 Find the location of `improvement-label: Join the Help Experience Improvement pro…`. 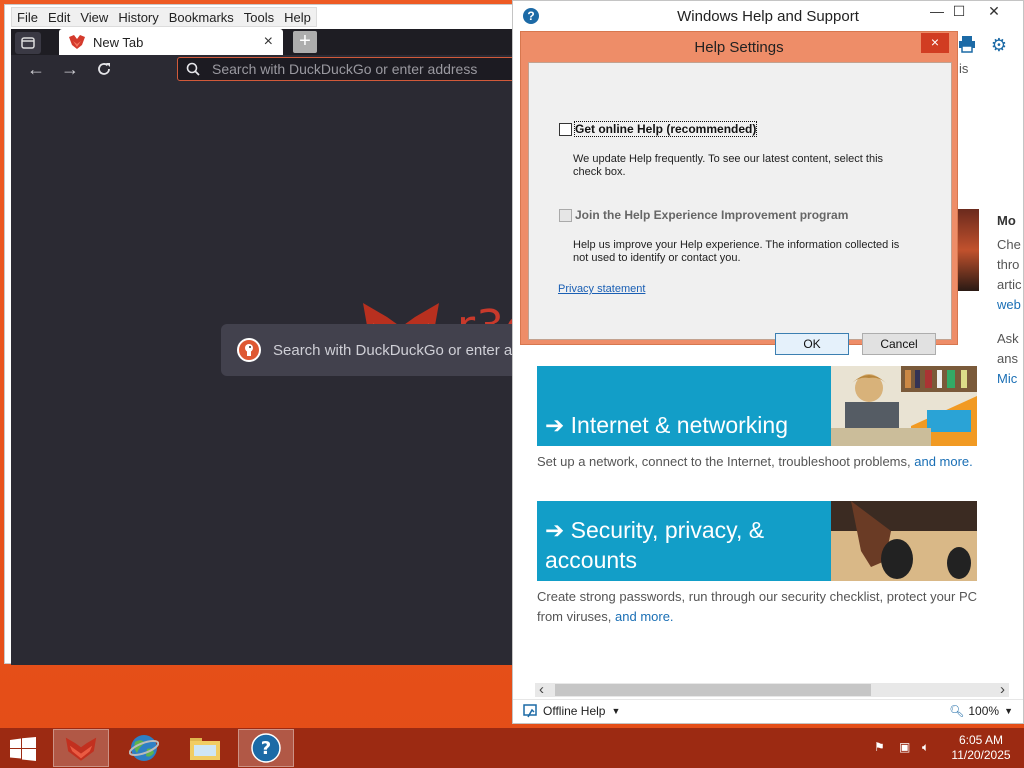

improvement-label: Join the Help Experience Improvement pro… is located at coordinates (712, 215).